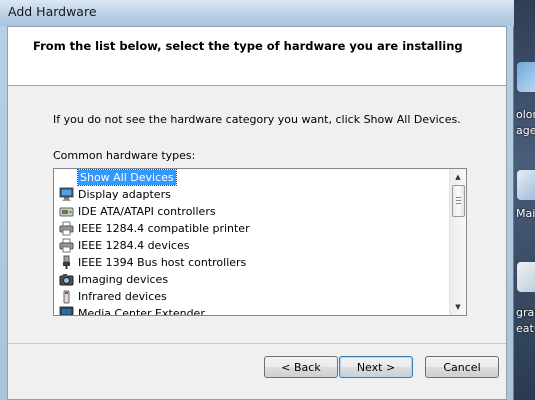 Image resolution: width=535 pixels, height=400 pixels. I want to click on scroll-down-arrow-icon: ▼, so click(458, 307).